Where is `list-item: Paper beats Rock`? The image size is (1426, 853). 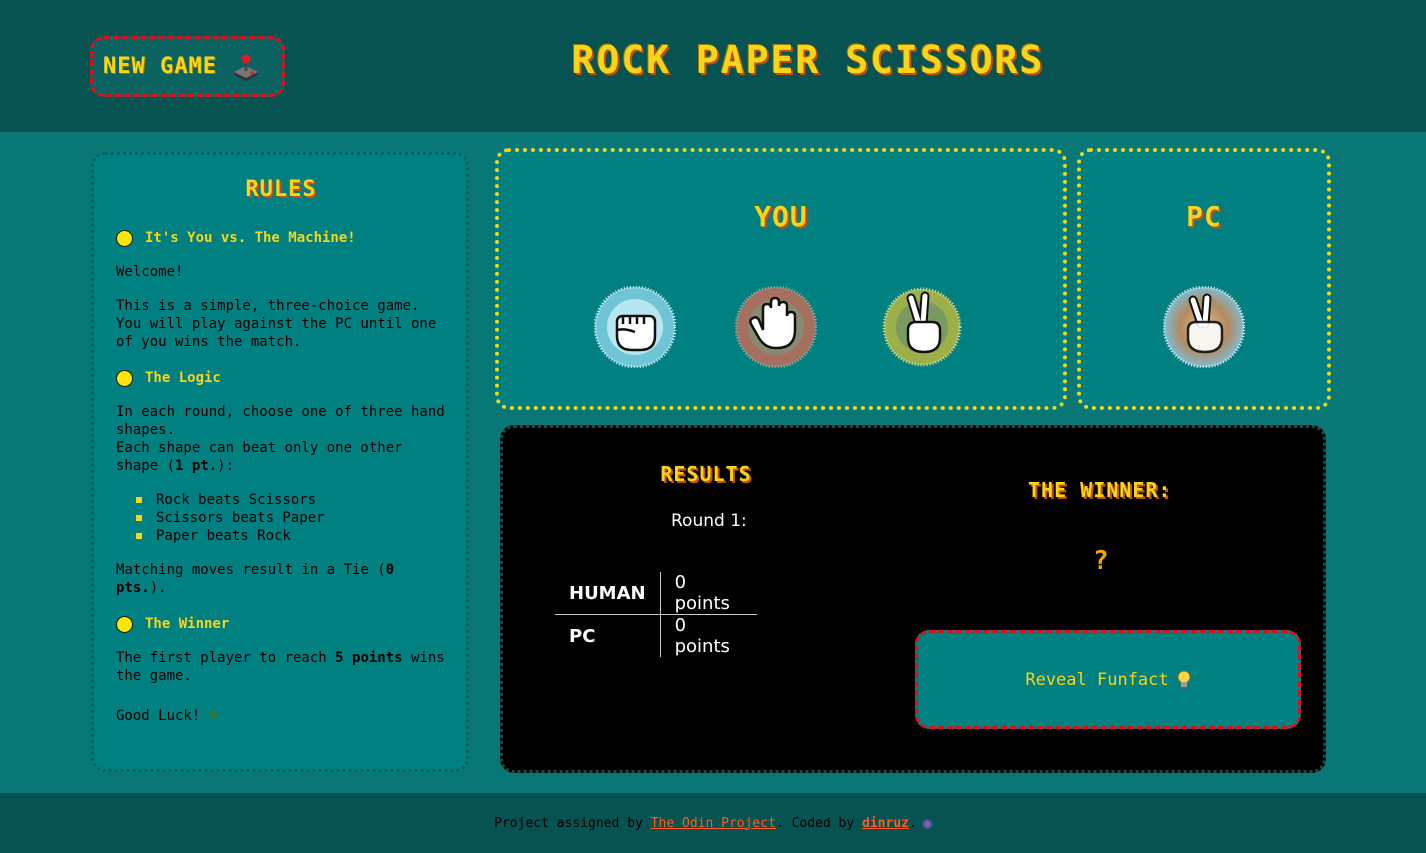 list-item: Paper beats Rock is located at coordinates (290, 536).